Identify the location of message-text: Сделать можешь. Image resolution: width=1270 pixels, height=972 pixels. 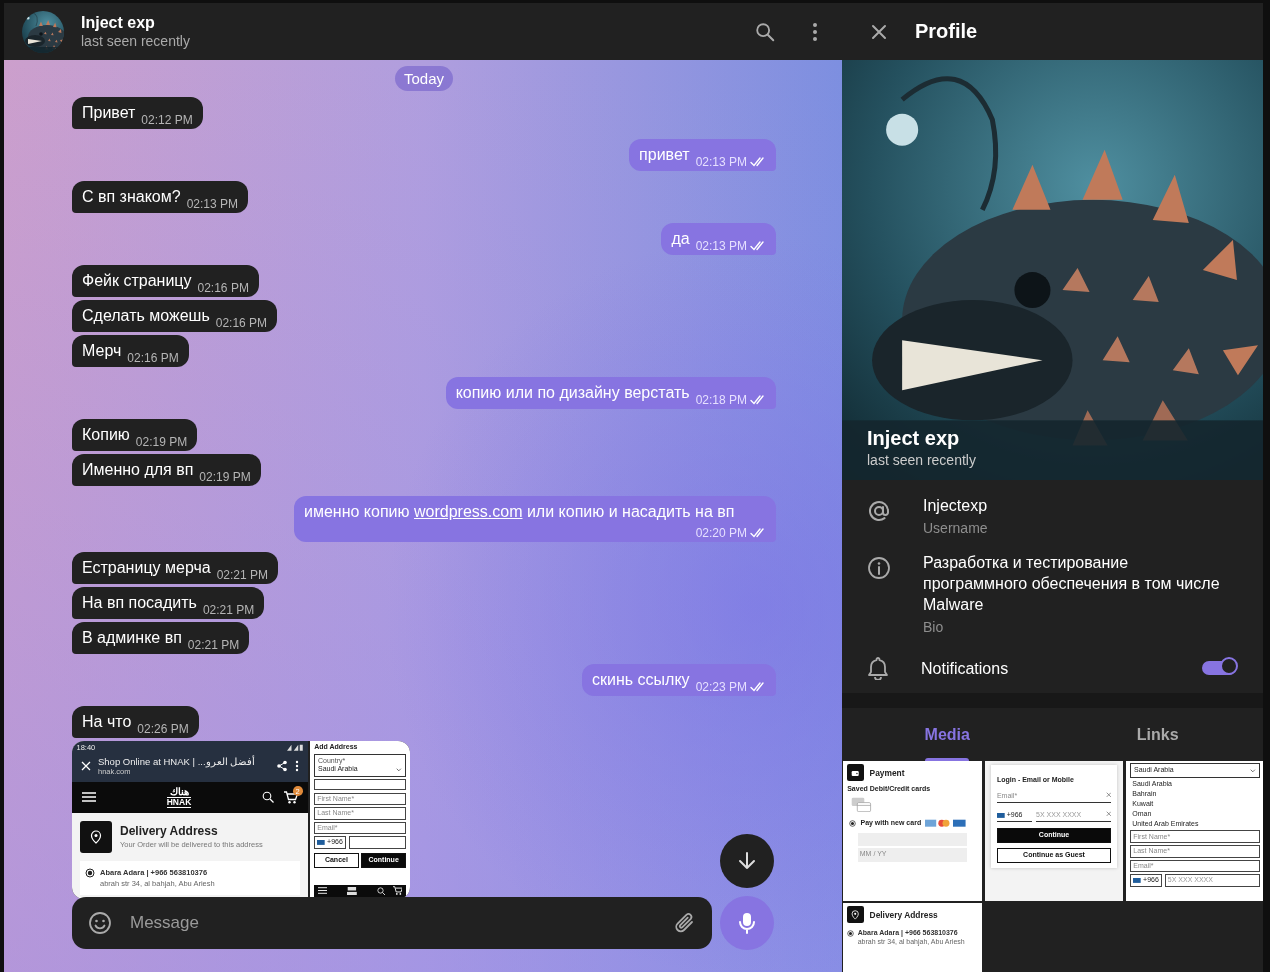
(146, 316).